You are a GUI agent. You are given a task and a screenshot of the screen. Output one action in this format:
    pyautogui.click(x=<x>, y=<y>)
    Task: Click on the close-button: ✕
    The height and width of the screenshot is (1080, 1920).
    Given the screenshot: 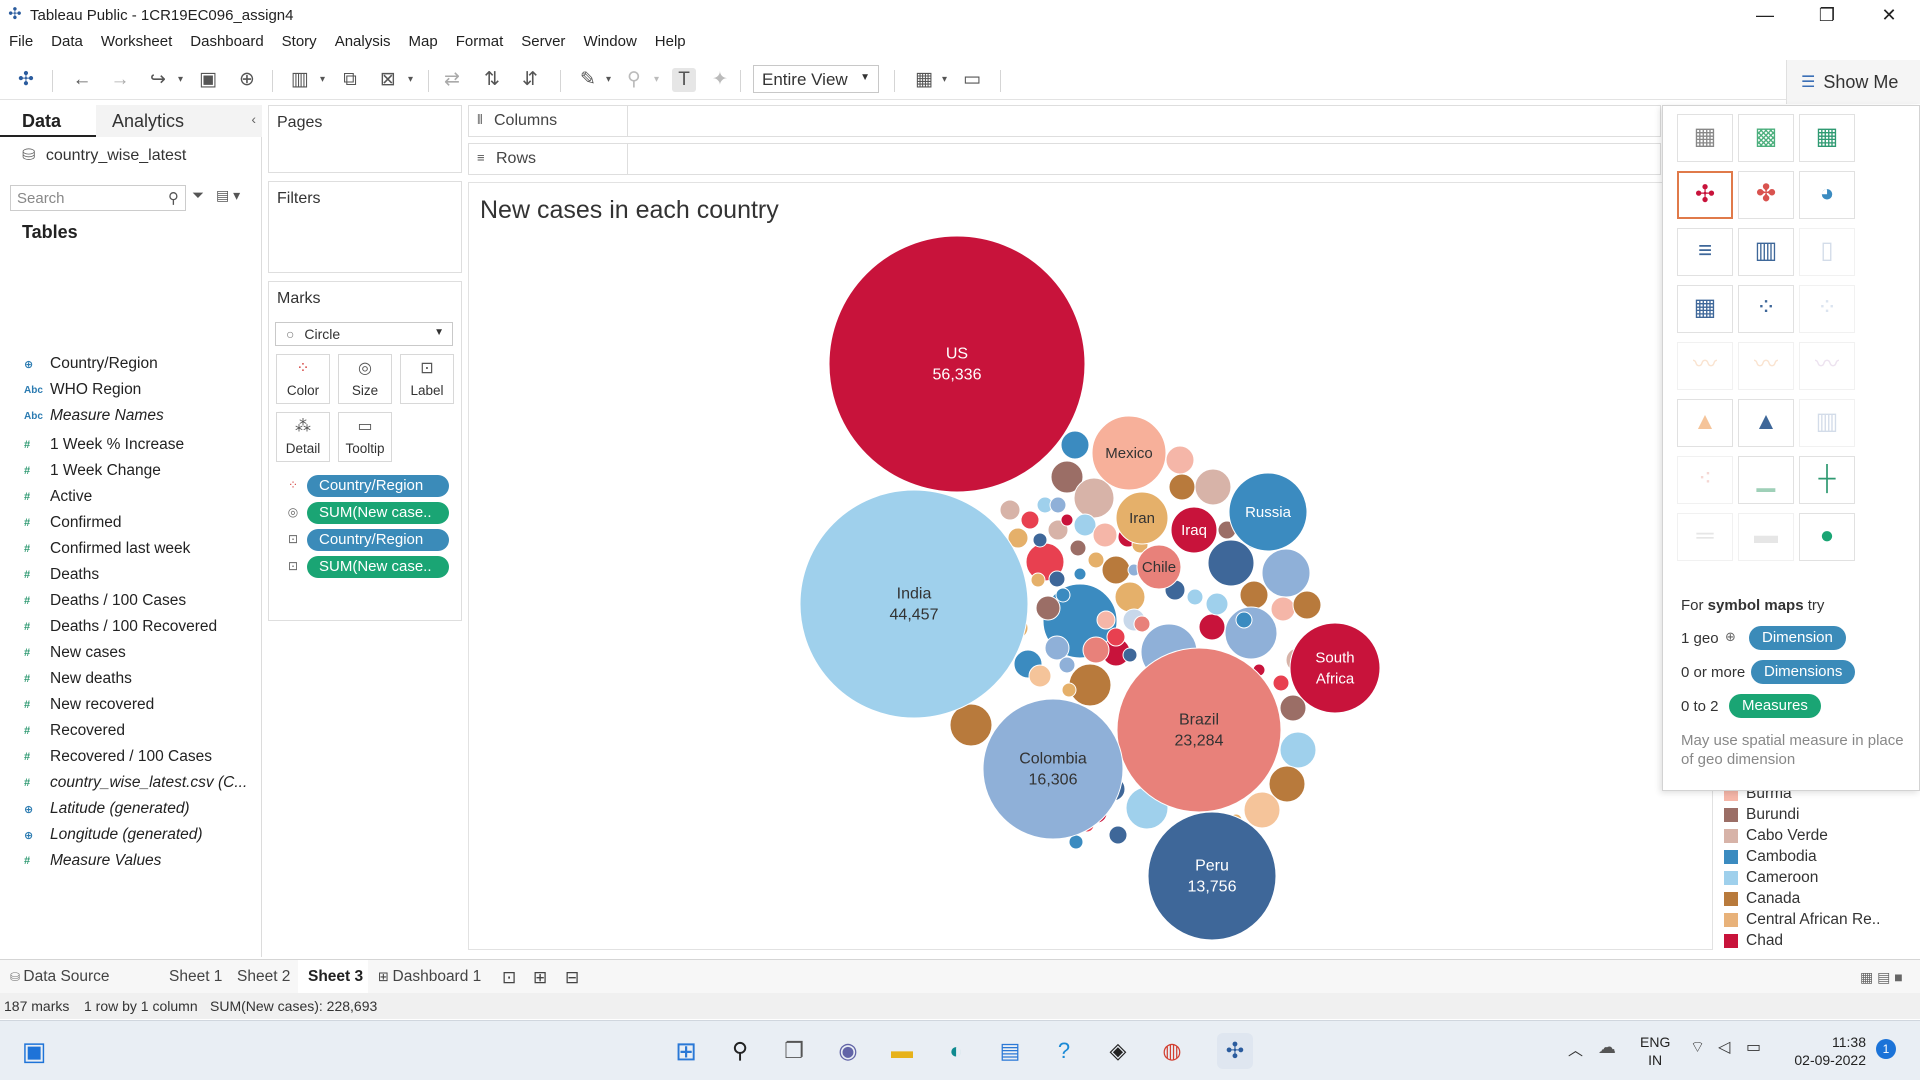 What is the action you would take?
    pyautogui.click(x=1889, y=15)
    